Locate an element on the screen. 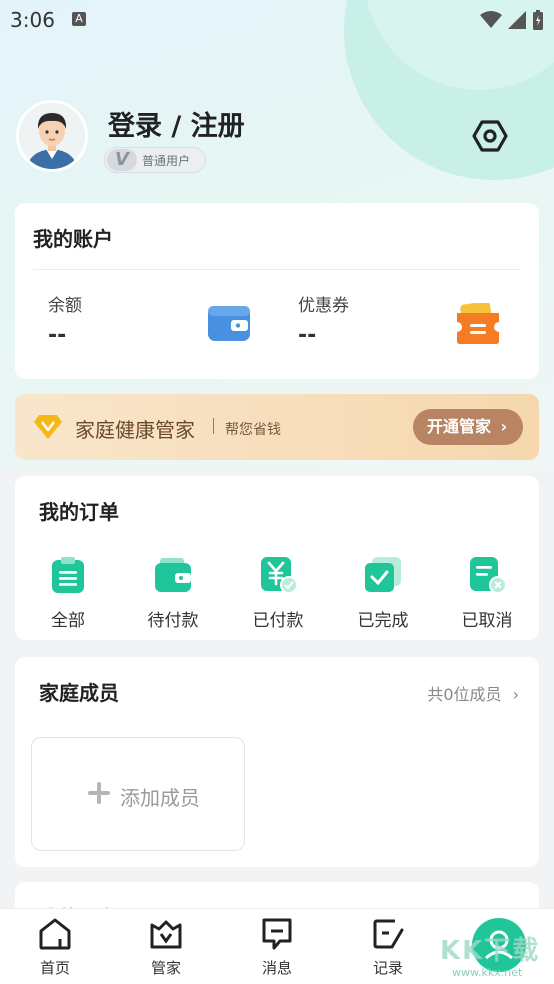 This screenshot has height=984, width=554. user-level-label: 普通用户 is located at coordinates (166, 161).